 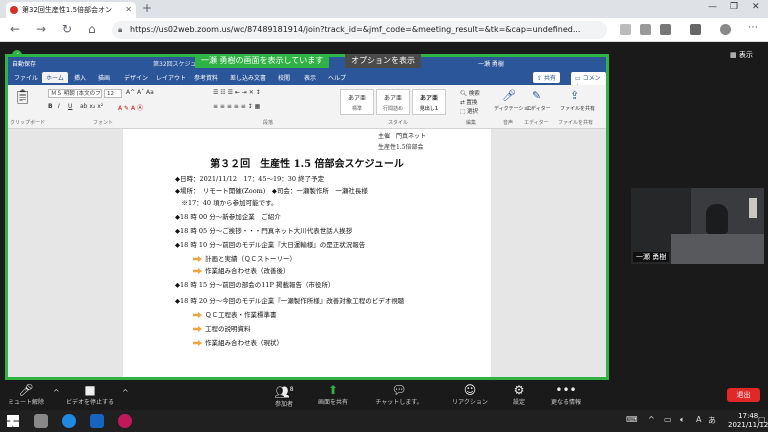 What do you see at coordinates (103, 123) in the screenshot?
I see `group-font: フォント` at bounding box center [103, 123].